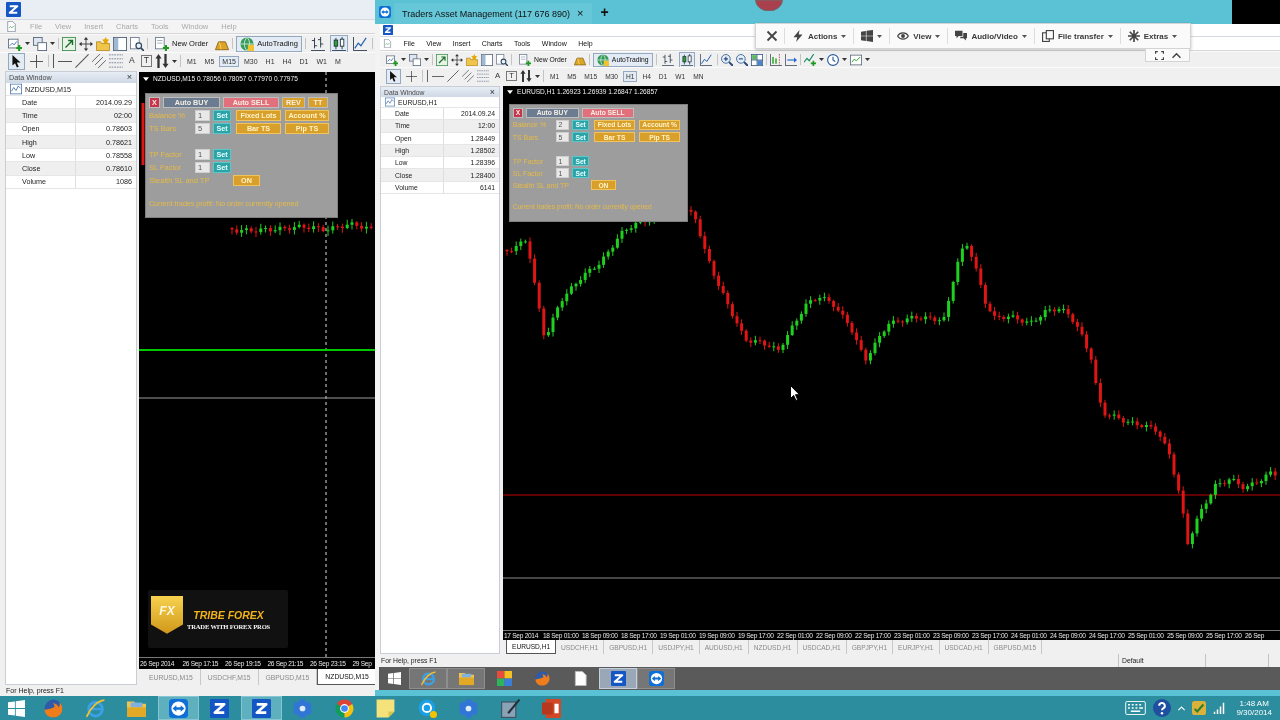 This screenshot has width=1280, height=720. What do you see at coordinates (428, 678) in the screenshot?
I see `ring-swoosh-icon` at bounding box center [428, 678].